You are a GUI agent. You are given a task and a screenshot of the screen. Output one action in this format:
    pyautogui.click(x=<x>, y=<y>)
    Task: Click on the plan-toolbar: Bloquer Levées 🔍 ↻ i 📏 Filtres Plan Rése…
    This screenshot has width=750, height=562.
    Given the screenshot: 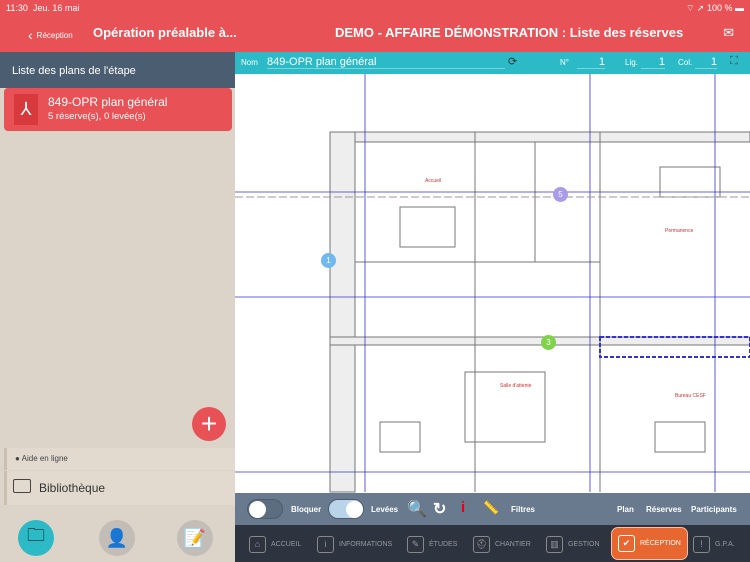 What is the action you would take?
    pyautogui.click(x=492, y=509)
    